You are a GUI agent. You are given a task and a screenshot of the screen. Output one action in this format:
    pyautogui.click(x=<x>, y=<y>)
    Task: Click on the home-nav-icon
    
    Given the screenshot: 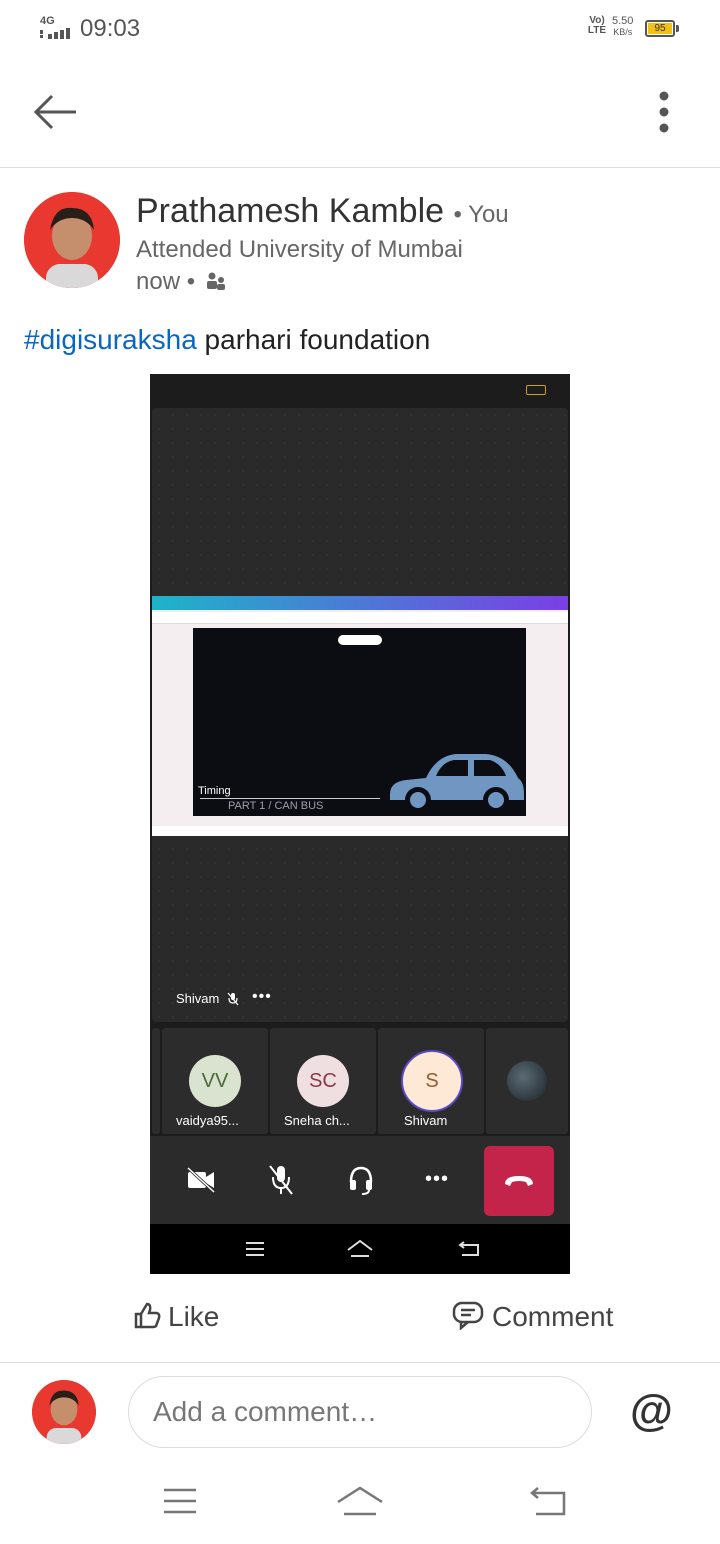 What is the action you would take?
    pyautogui.click(x=360, y=1502)
    